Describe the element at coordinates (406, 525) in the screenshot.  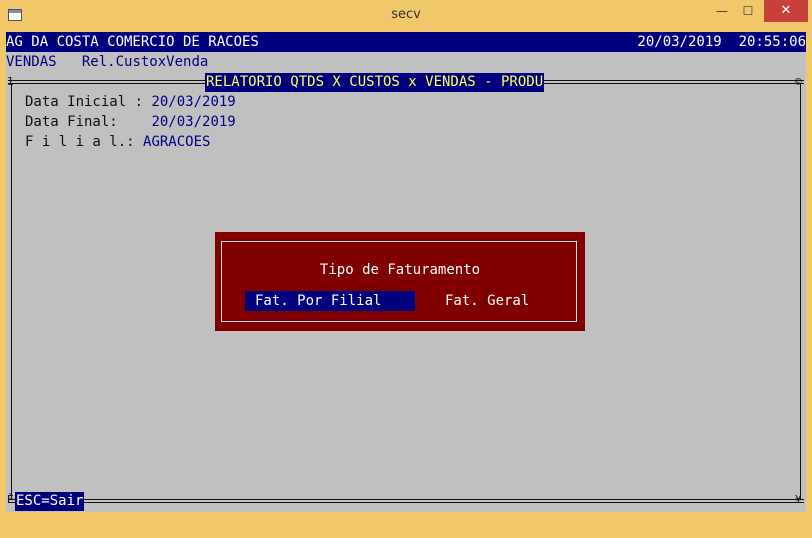
I see `window-bottom-border` at that location.